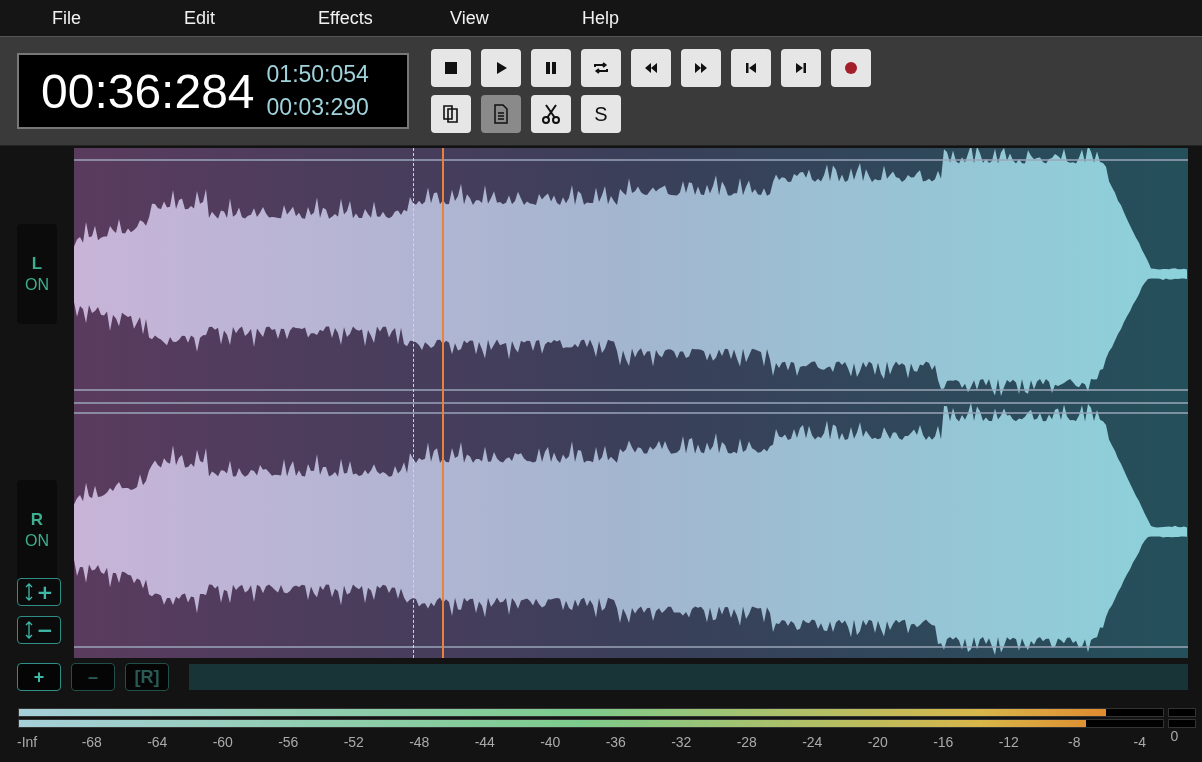 Image resolution: width=1202 pixels, height=762 pixels. I want to click on double-left-triangle-icon, so click(651, 68).